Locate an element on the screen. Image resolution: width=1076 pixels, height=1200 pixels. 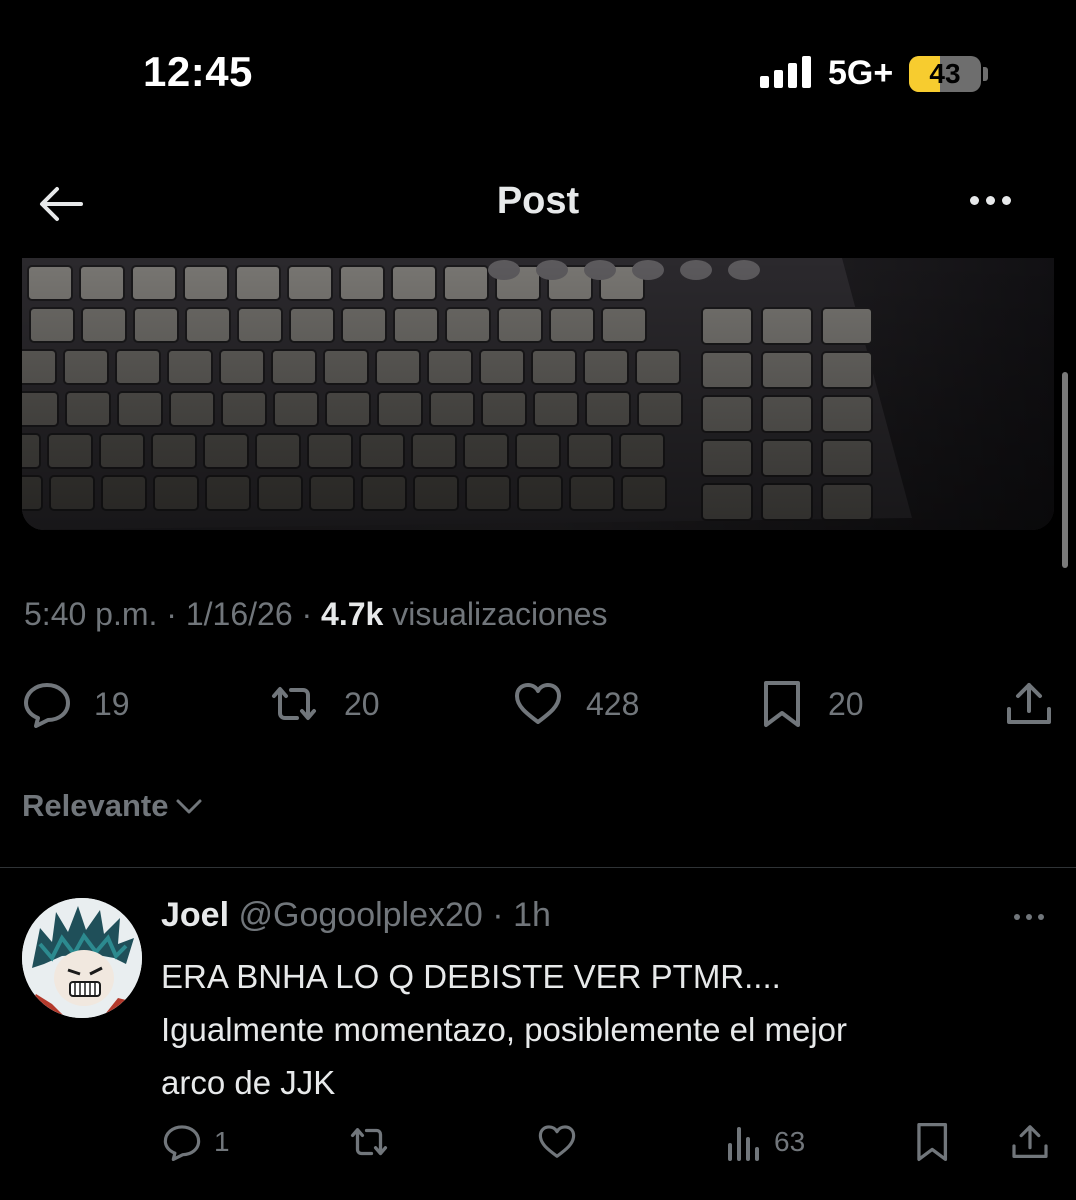
reply-share-button is located at coordinates (1030, 1142).